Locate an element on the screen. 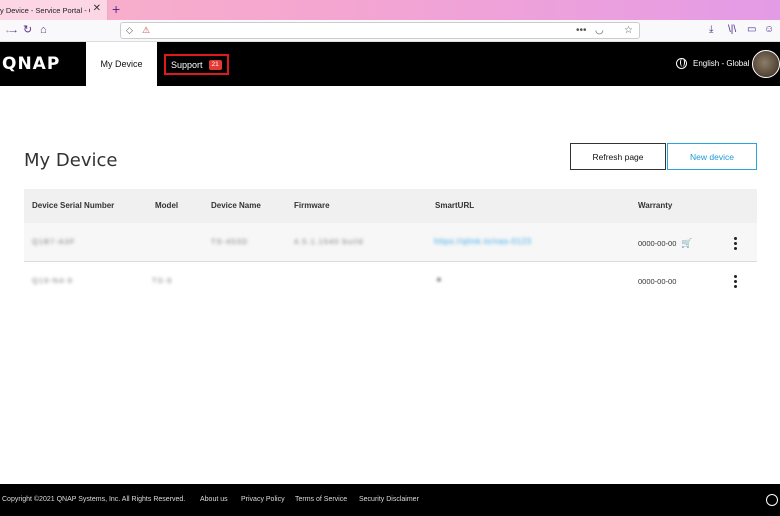 Image resolution: width=780 pixels, height=516 pixels. library-icon: \|\ is located at coordinates (732, 30).